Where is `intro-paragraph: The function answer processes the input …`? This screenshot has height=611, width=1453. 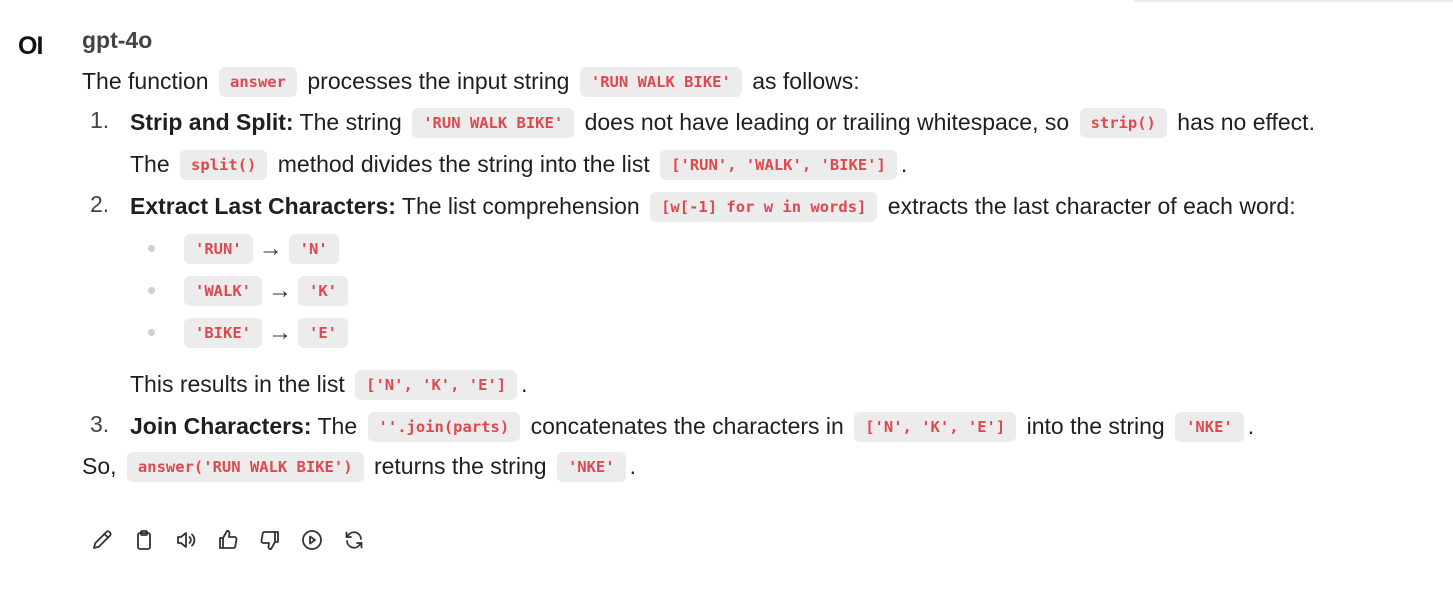 intro-paragraph: The function answer processes the input … is located at coordinates (762, 81).